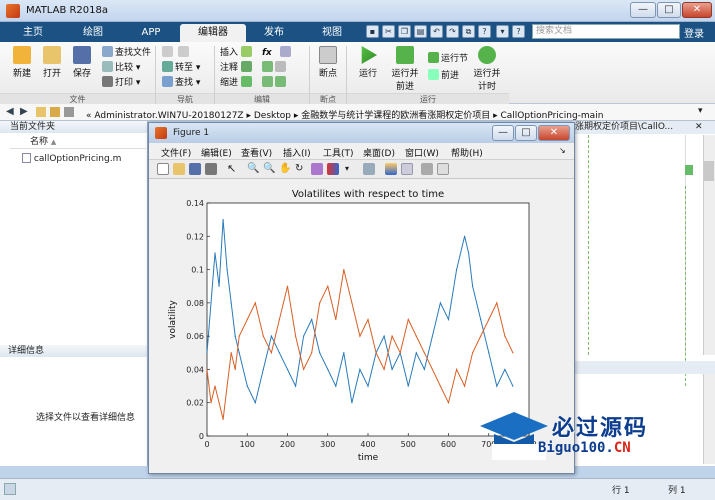 The width and height of the screenshot is (715, 500). I want to click on insert-button: 插入, so click(237, 53).